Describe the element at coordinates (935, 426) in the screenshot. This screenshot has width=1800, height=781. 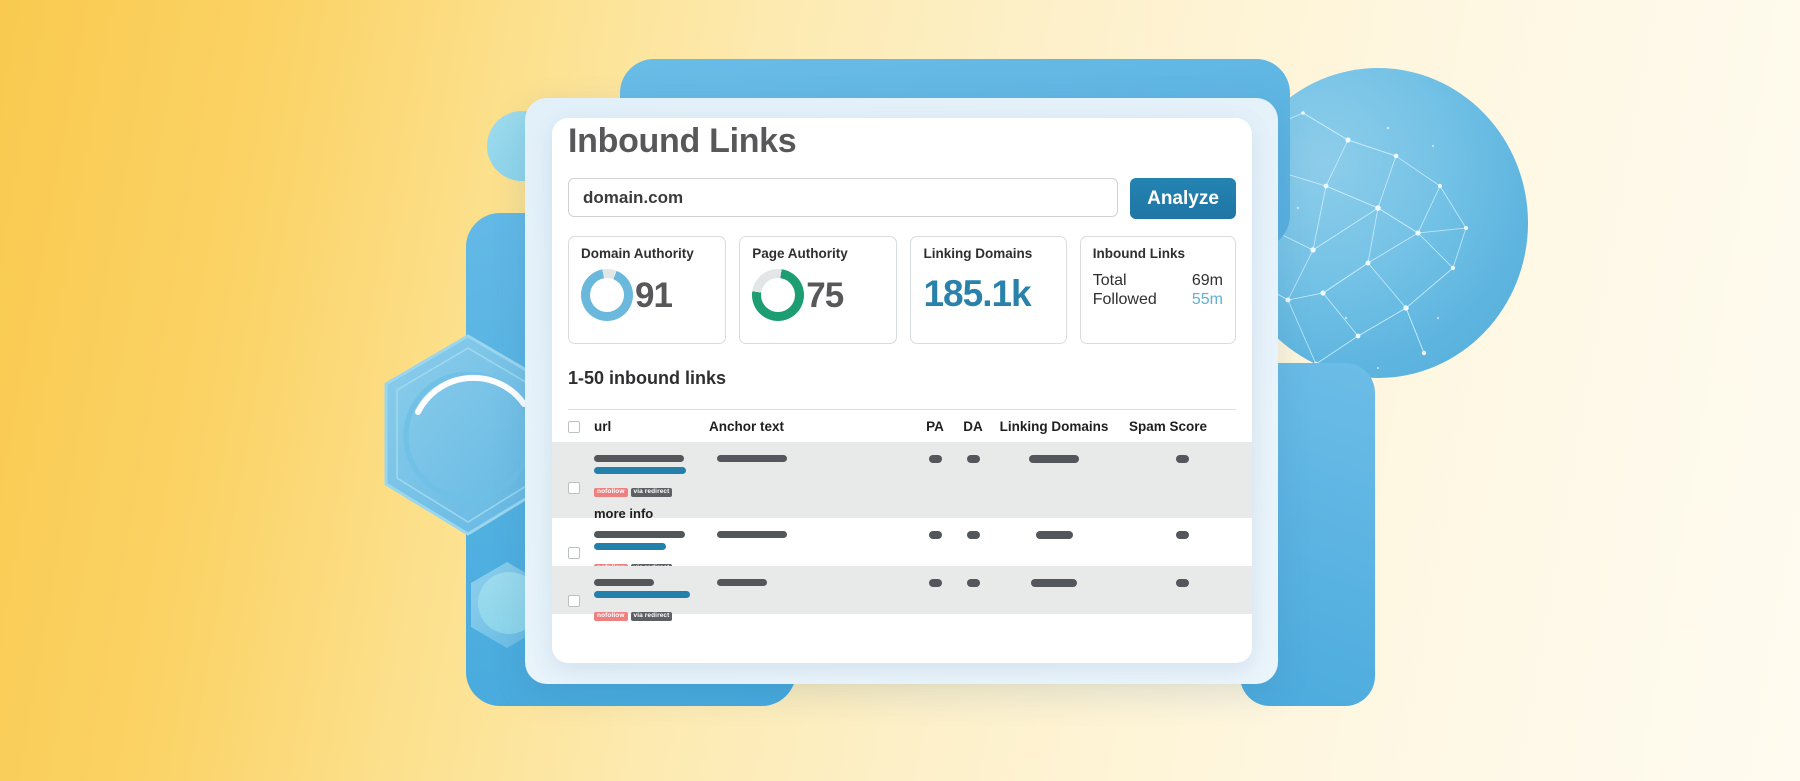
I see `column-header-pa: PA` at that location.